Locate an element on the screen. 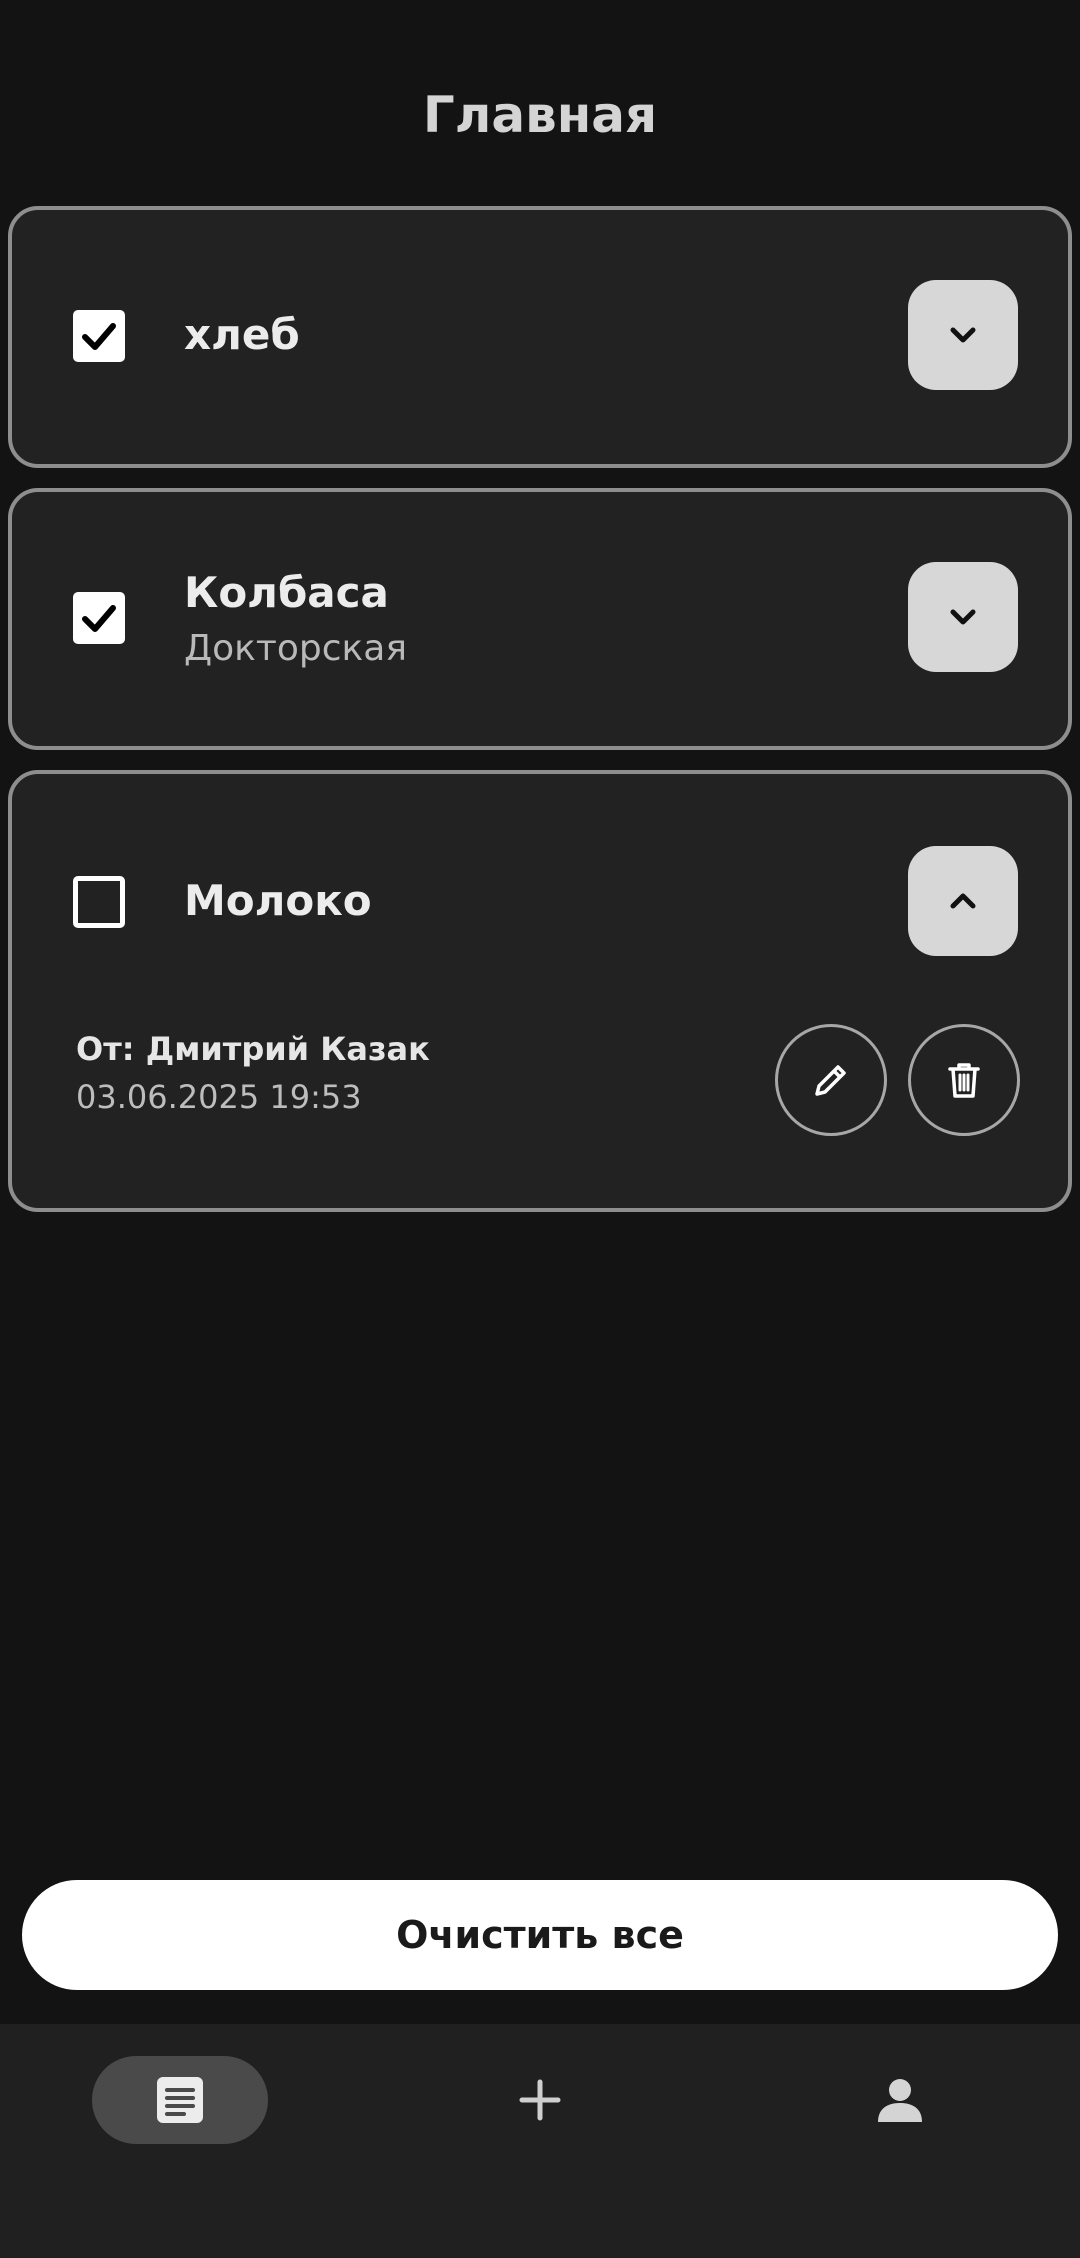 This screenshot has height=2258, width=1080. nav-profile is located at coordinates (900, 2100).